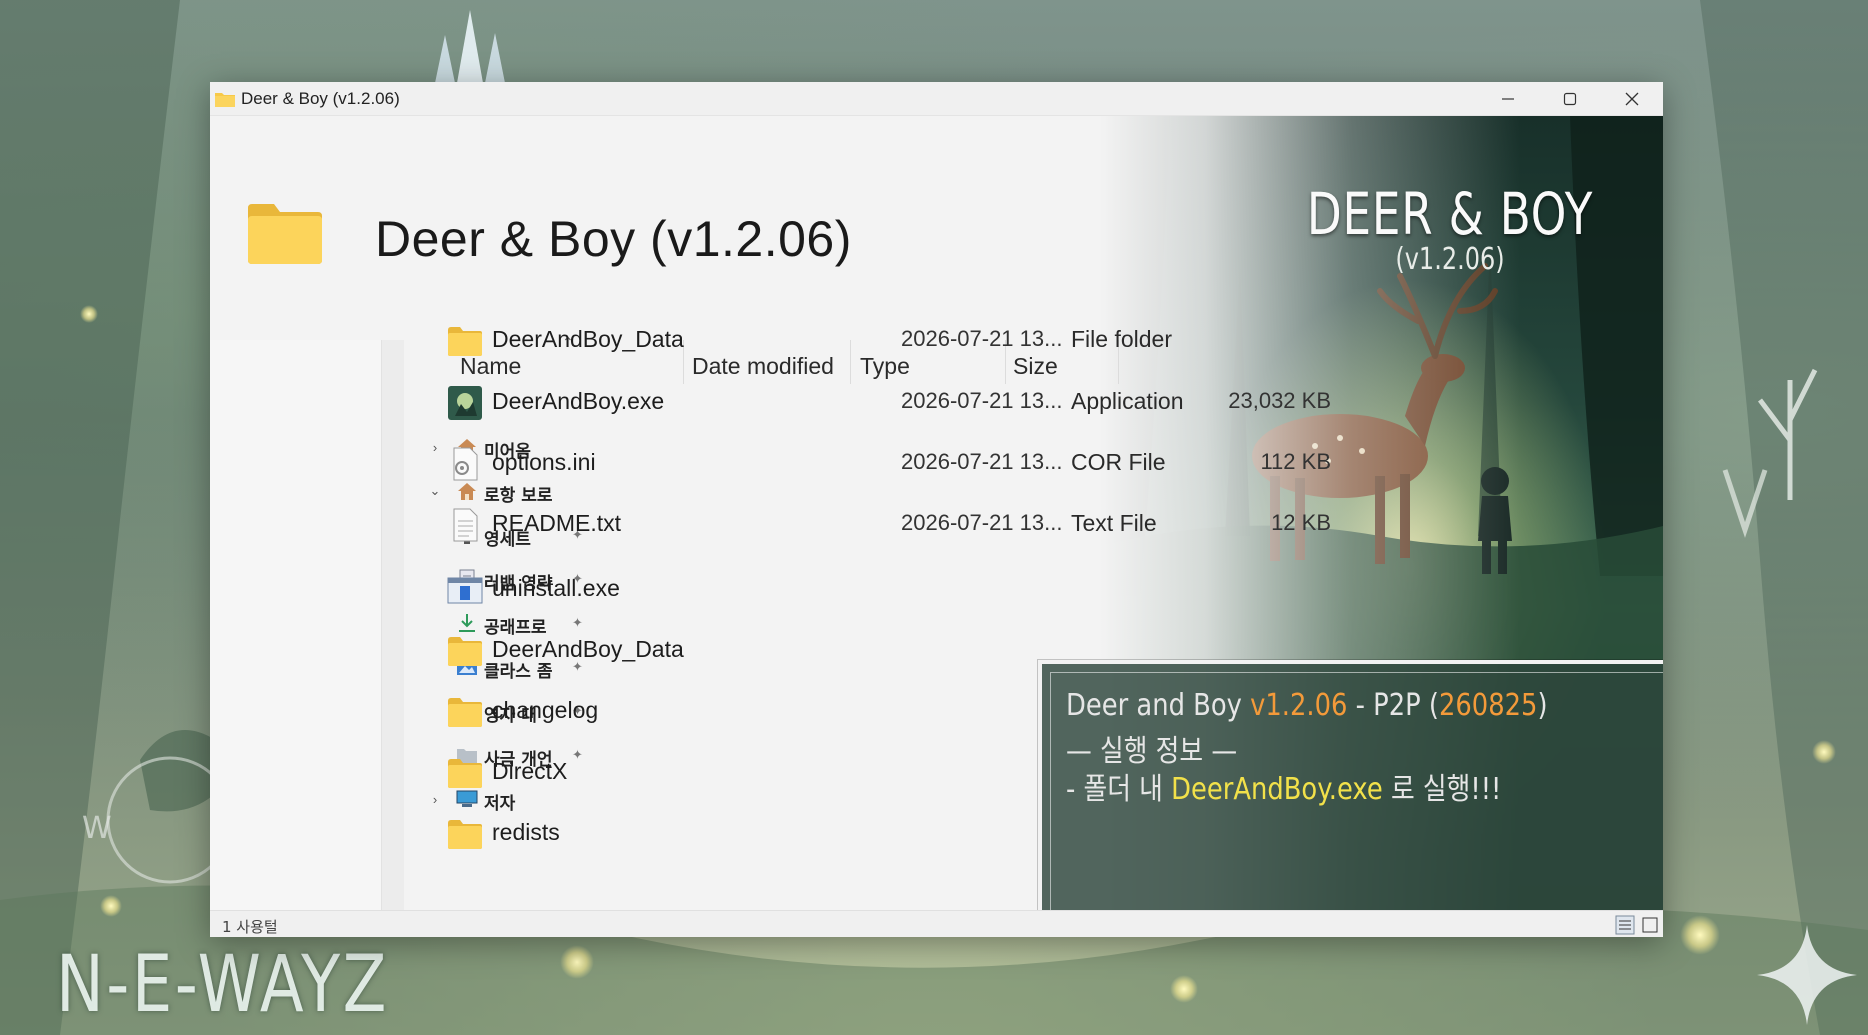 The height and width of the screenshot is (1035, 1868). I want to click on artwork-title: DEER & BOY, so click(1450, 214).